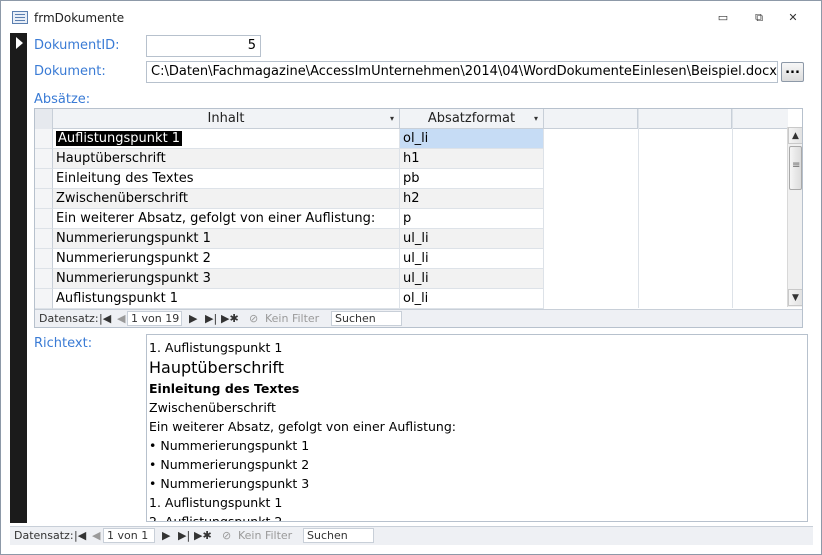 The image size is (822, 555). I want to click on richtext-line: Einleitung des Textes, so click(224, 388).